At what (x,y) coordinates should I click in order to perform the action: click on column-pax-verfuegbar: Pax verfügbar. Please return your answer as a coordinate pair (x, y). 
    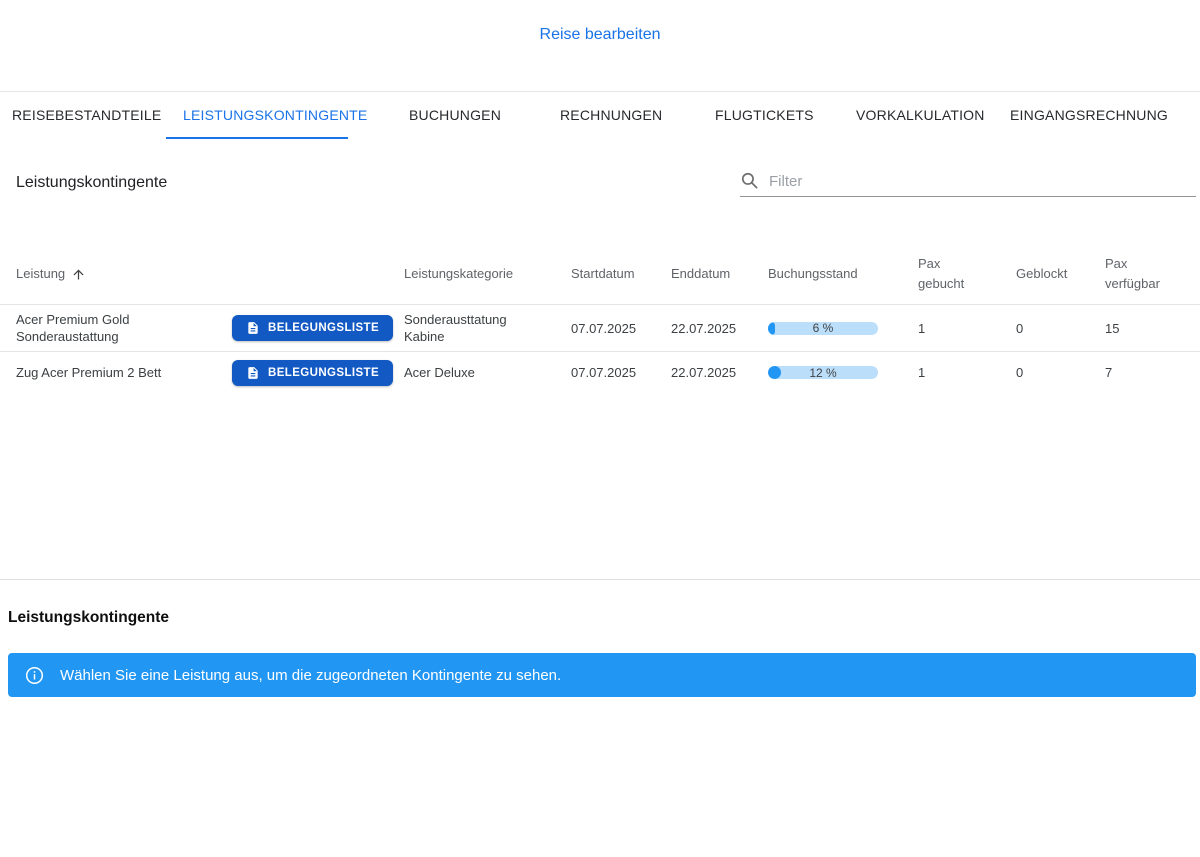
    Looking at the image, I should click on (1132, 273).